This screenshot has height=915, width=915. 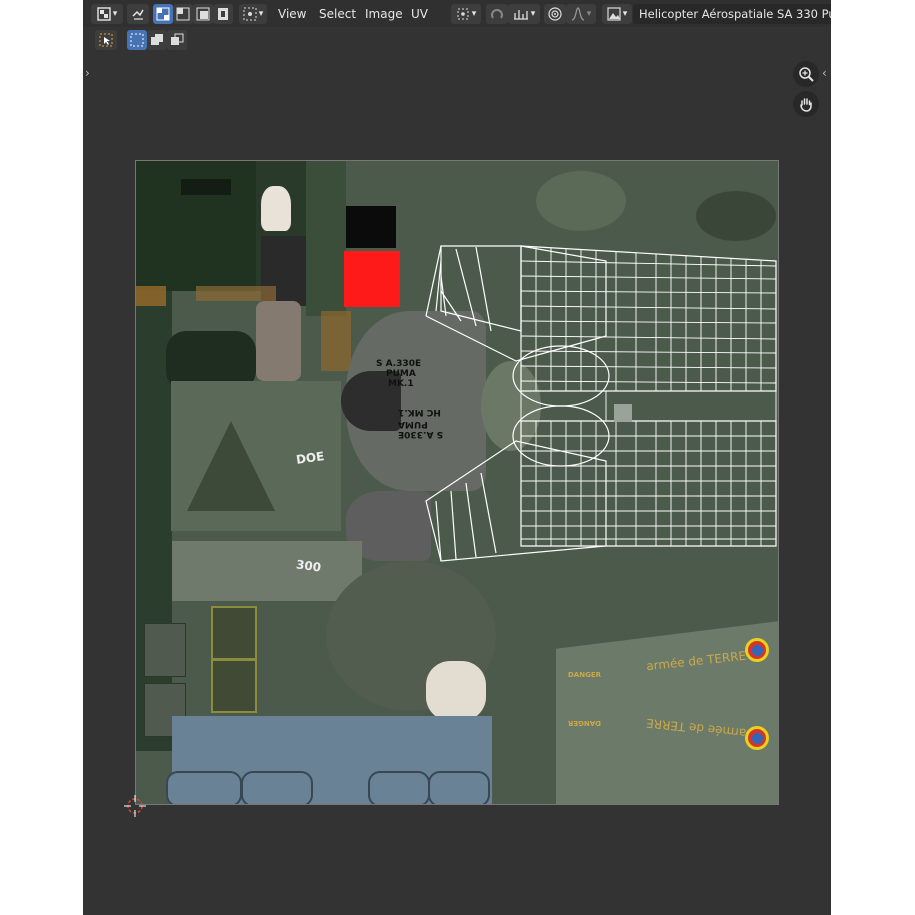 I want to click on vertex-select-mode-button, so click(x=163, y=14).